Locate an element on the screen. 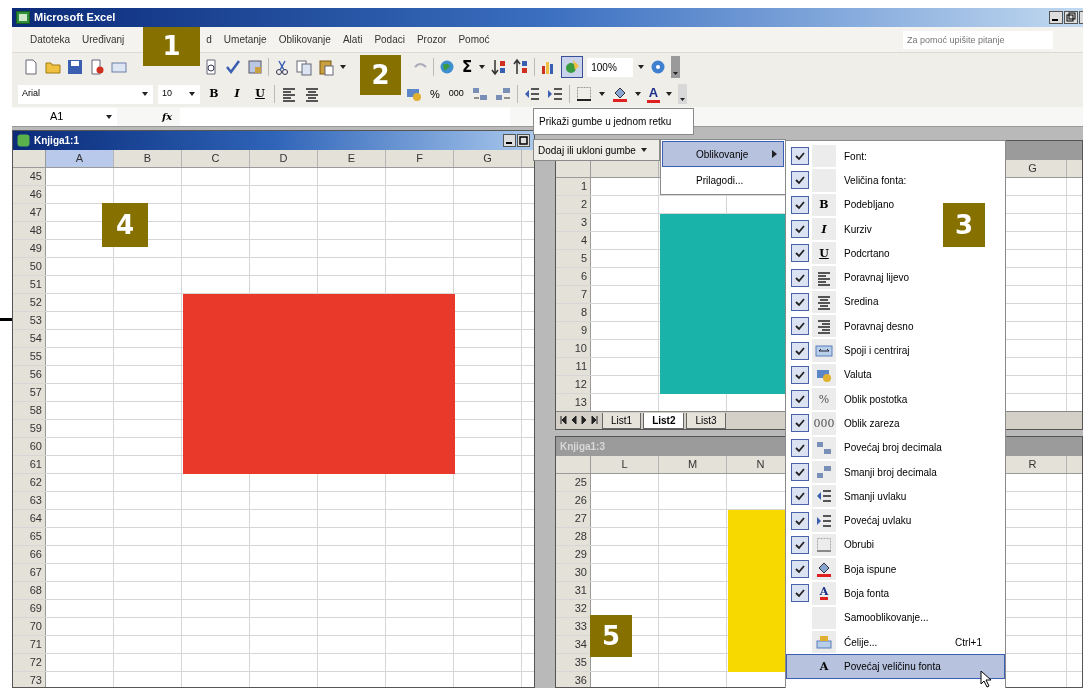  row-header: 60 is located at coordinates (29, 446).